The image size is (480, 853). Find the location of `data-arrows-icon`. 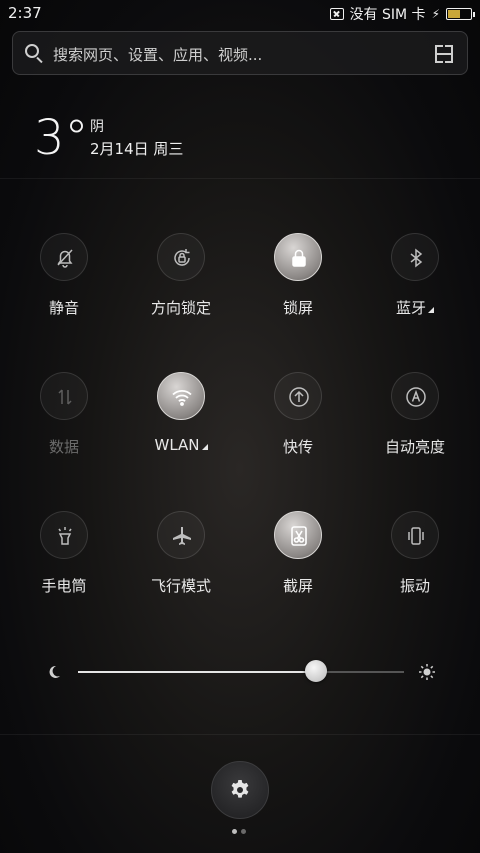

data-arrows-icon is located at coordinates (64, 396).